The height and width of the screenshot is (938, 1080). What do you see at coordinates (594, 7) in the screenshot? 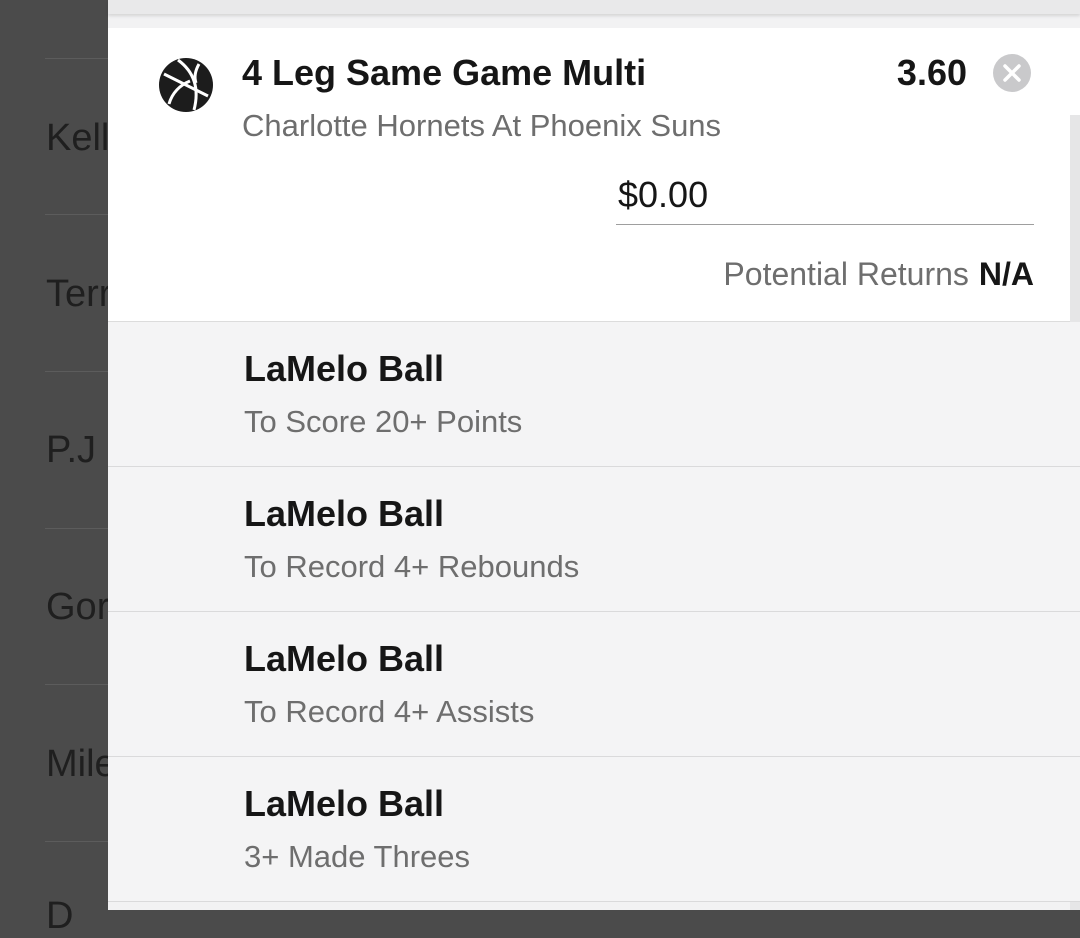
I see `panel-top-bar` at bounding box center [594, 7].